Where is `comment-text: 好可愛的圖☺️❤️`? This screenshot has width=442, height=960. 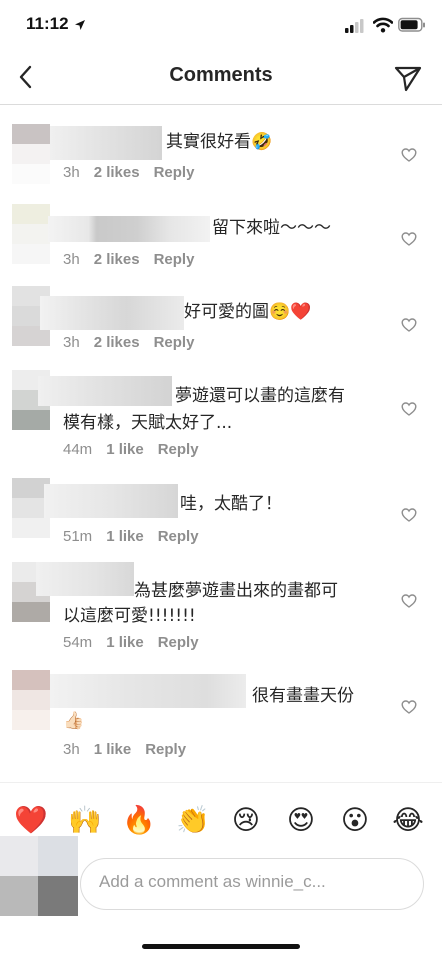
comment-text: 好可愛的圖☺️❤️ is located at coordinates (248, 312).